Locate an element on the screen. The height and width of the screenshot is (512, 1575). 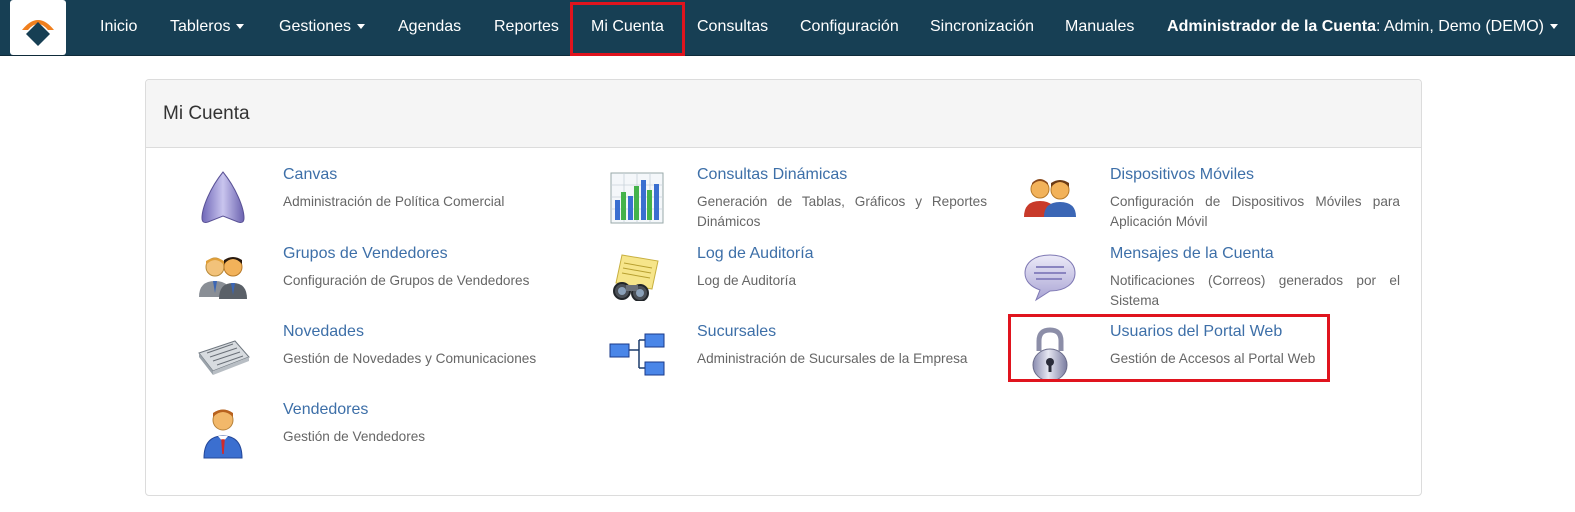
menu-item-vendedores: Vendedores Gestión de Vendedores is located at coordinates (388, 436).